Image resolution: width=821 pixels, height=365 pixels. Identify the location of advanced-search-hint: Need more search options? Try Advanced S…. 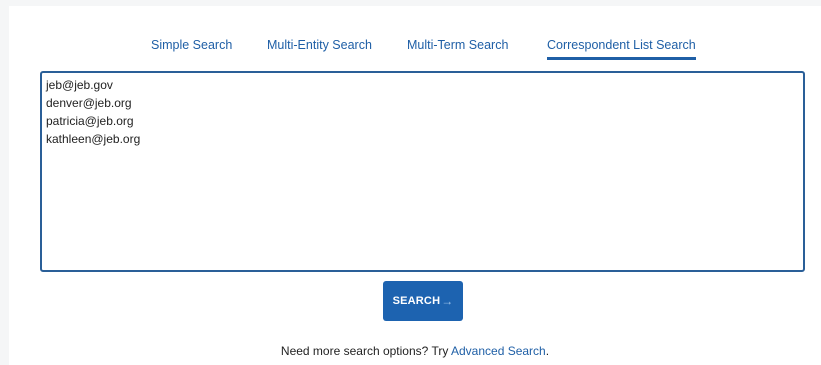
(415, 351).